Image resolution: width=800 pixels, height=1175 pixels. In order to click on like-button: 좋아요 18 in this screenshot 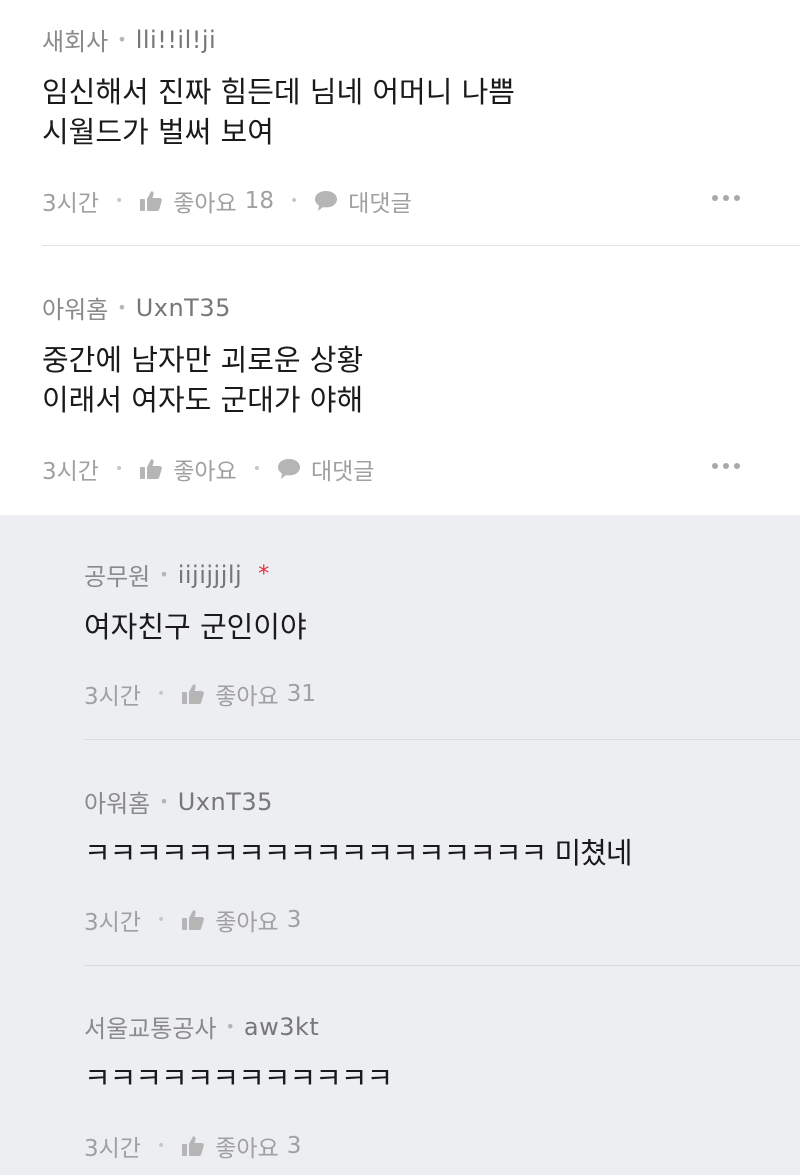, I will do `click(206, 201)`.